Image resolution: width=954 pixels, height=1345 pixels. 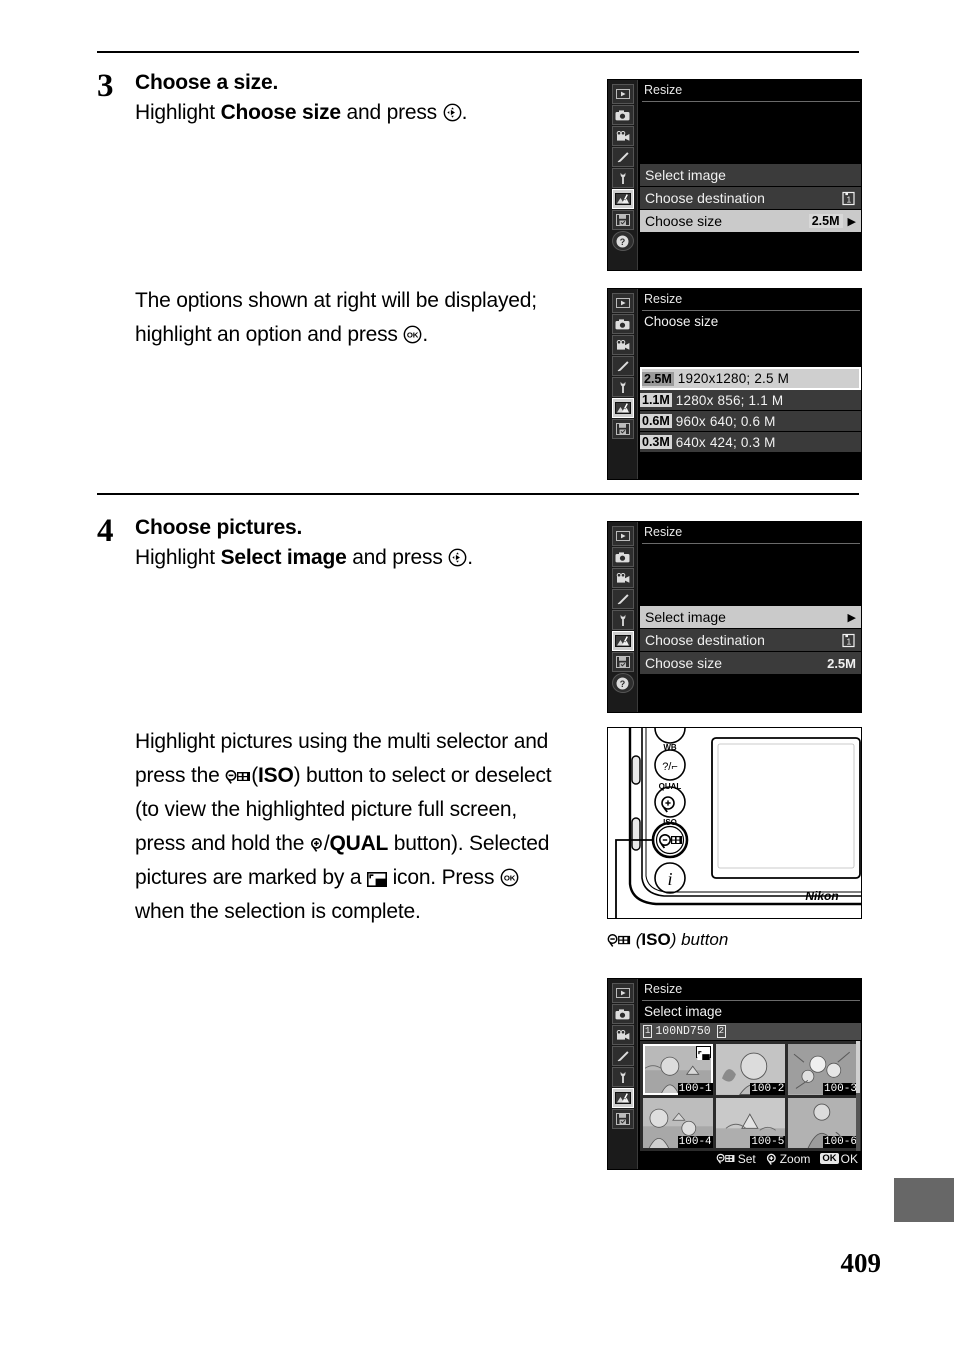 What do you see at coordinates (105, 531) in the screenshot?
I see `step-4-number: 4` at bounding box center [105, 531].